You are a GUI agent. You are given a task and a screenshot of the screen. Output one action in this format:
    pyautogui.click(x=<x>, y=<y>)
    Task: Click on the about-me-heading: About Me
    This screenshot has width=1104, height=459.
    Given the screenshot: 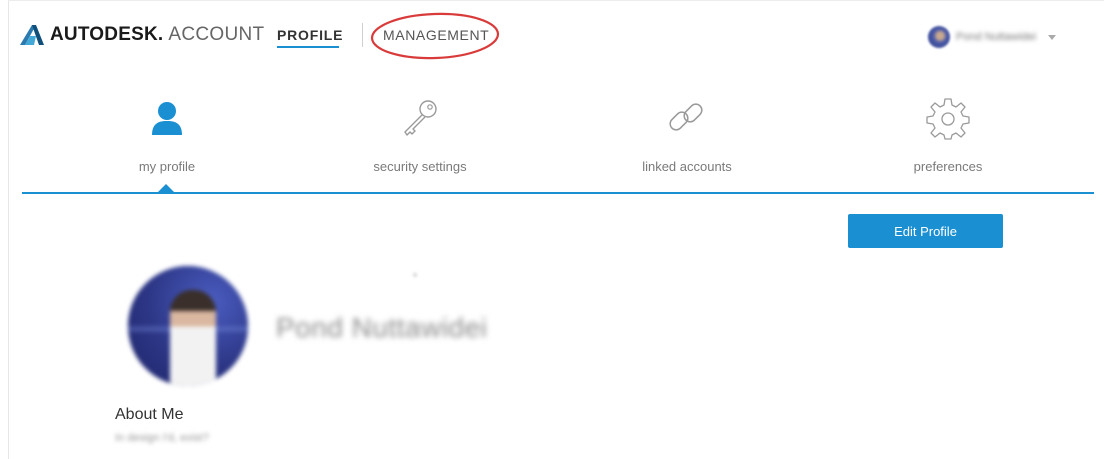 What is the action you would take?
    pyautogui.click(x=149, y=414)
    